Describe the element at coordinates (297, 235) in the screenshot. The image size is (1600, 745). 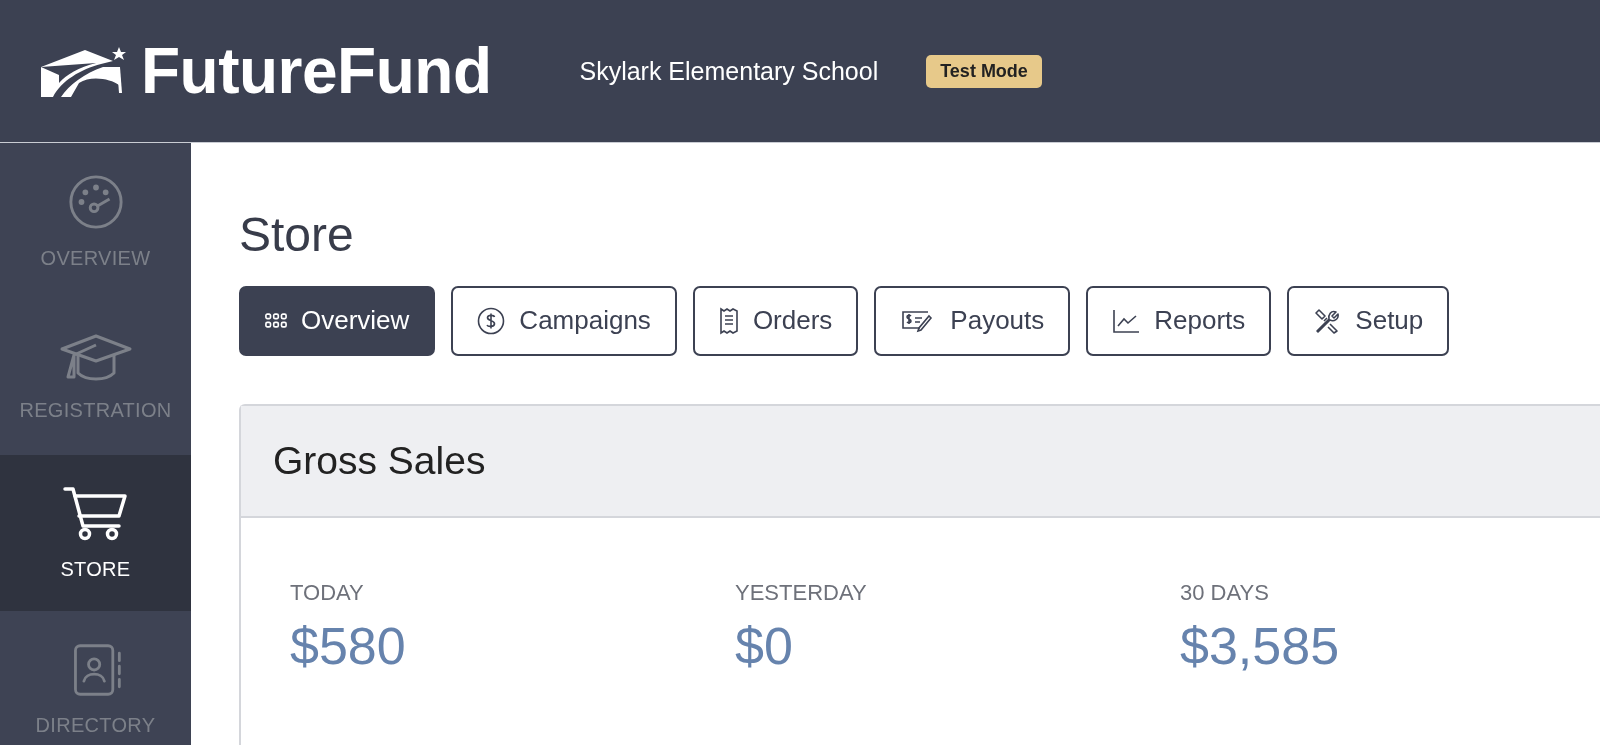
I see `page-title: Store` at that location.